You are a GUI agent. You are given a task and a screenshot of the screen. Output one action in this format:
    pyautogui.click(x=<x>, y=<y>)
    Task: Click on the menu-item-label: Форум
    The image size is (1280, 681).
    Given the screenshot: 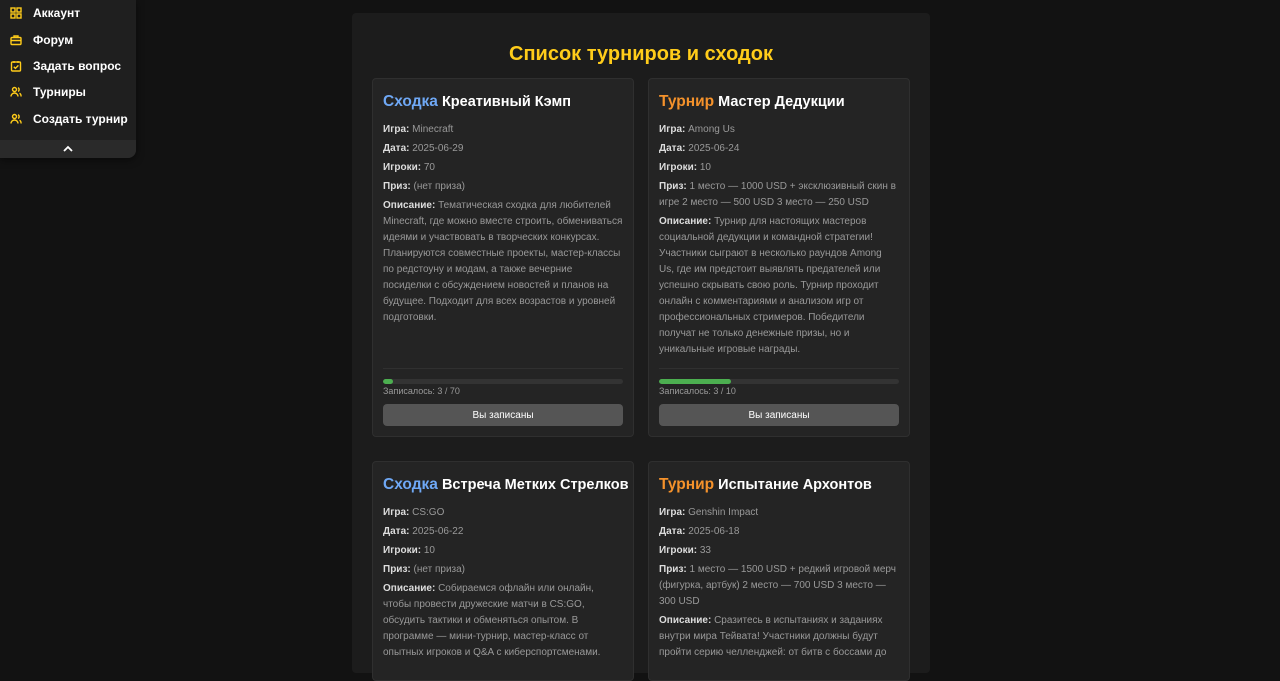 What is the action you would take?
    pyautogui.click(x=53, y=39)
    